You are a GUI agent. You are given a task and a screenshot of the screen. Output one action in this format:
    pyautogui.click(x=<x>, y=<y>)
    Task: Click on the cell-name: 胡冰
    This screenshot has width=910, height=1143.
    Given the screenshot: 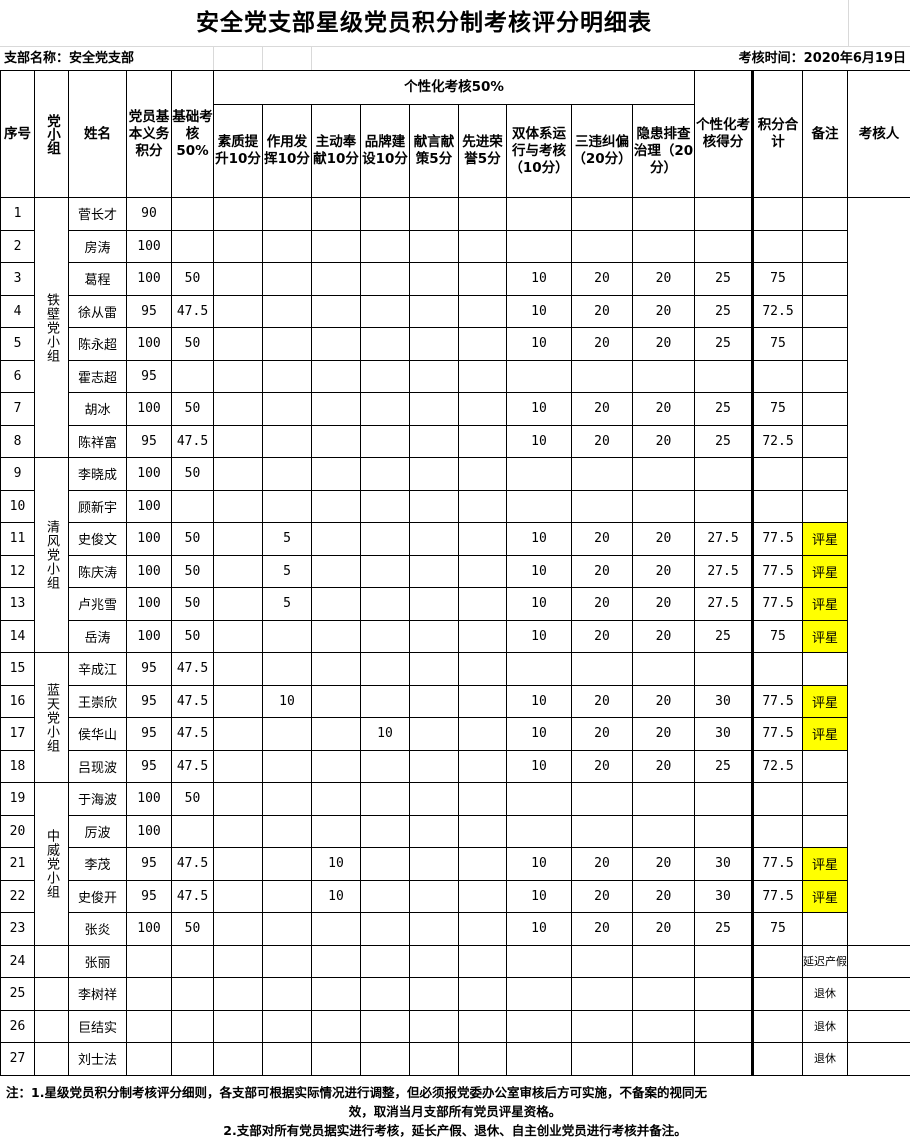 What is the action you would take?
    pyautogui.click(x=97, y=409)
    